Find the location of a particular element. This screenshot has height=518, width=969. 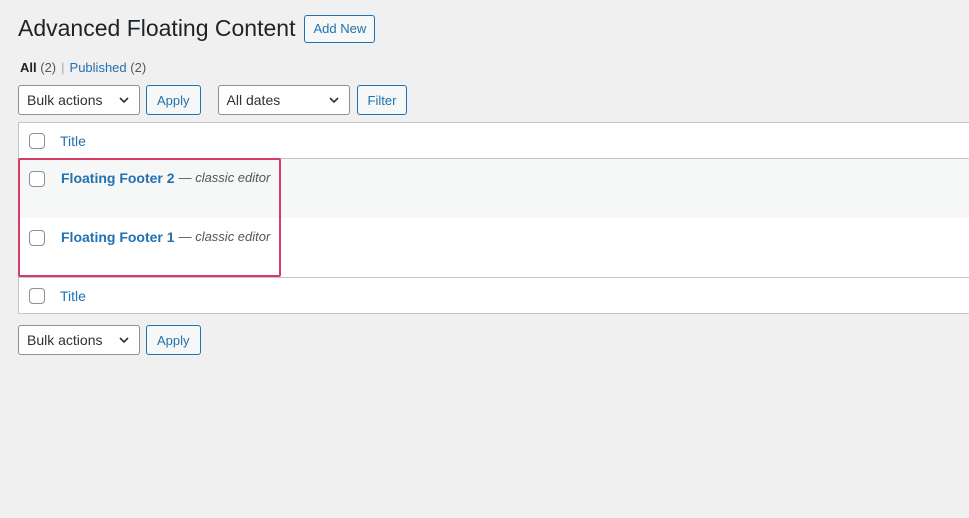

view-published-link: Published (2) is located at coordinates (108, 67).